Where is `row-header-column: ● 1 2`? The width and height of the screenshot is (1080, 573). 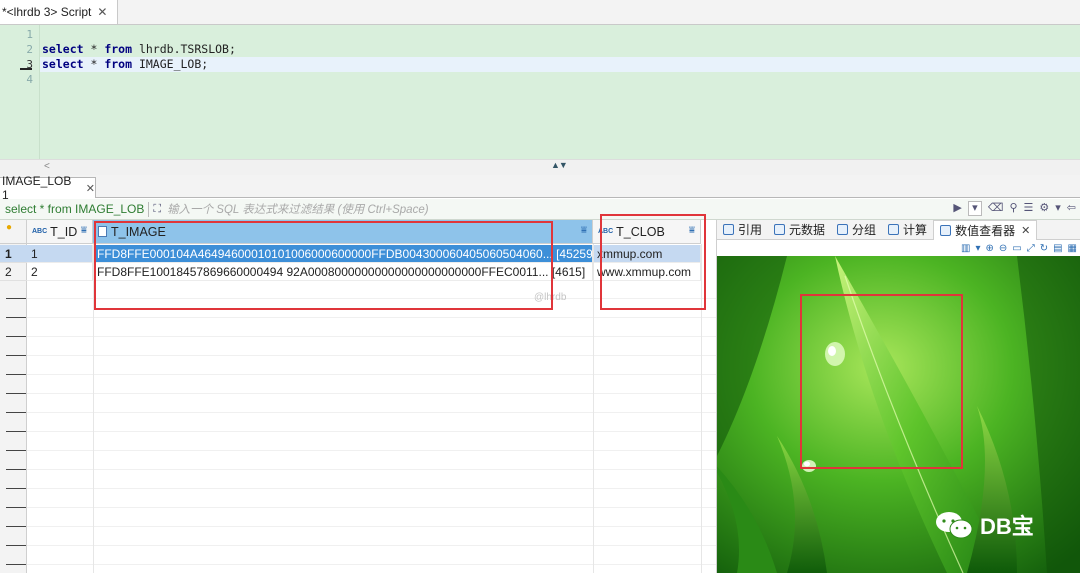
row-header-column: ● 1 2 is located at coordinates (13, 396).